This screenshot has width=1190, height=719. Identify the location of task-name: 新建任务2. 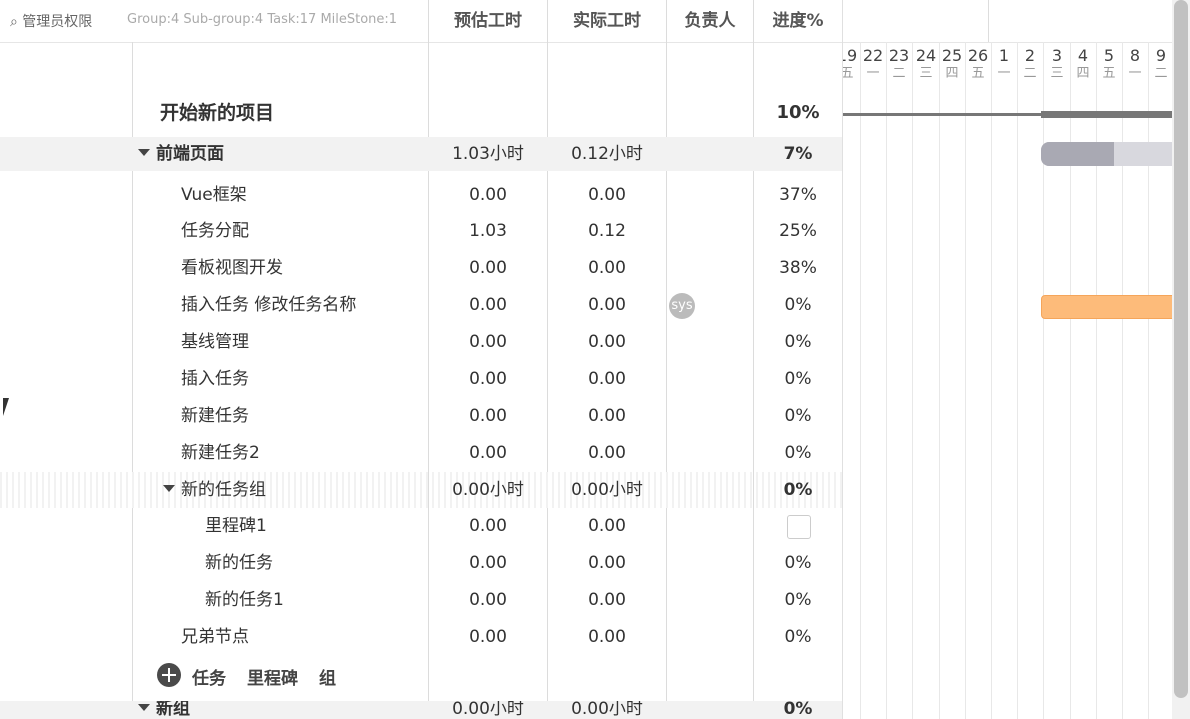
(220, 453).